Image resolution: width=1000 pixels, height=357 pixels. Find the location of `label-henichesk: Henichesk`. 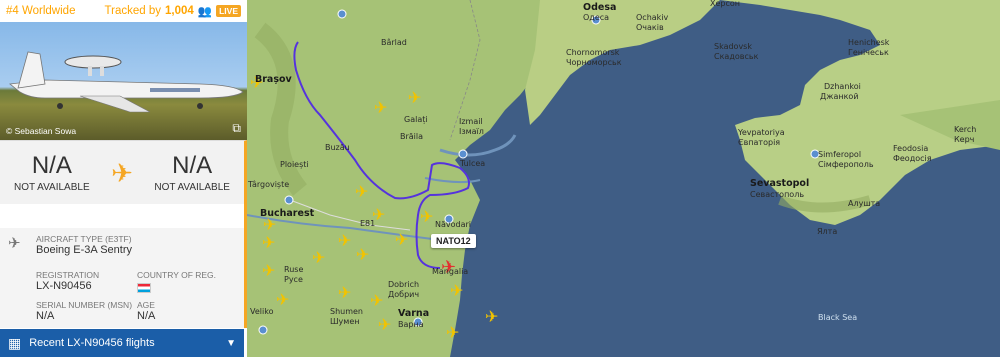

label-henichesk: Henichesk is located at coordinates (869, 42).